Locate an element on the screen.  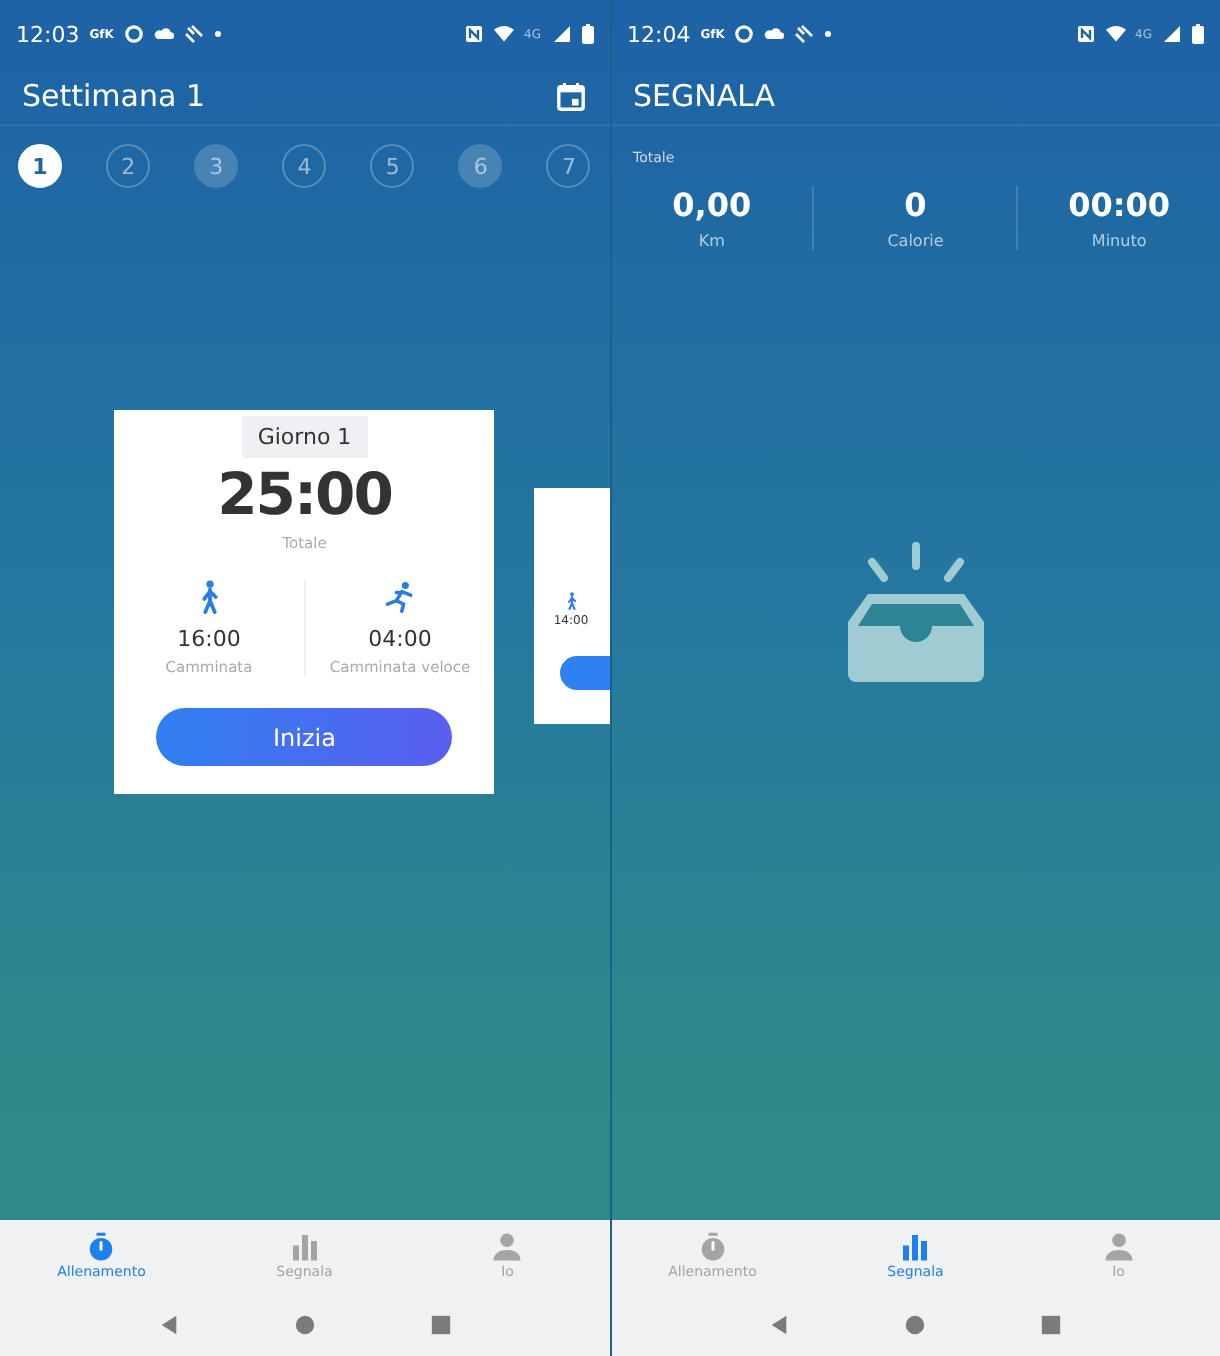
day-tab: 1 is located at coordinates (40, 166).